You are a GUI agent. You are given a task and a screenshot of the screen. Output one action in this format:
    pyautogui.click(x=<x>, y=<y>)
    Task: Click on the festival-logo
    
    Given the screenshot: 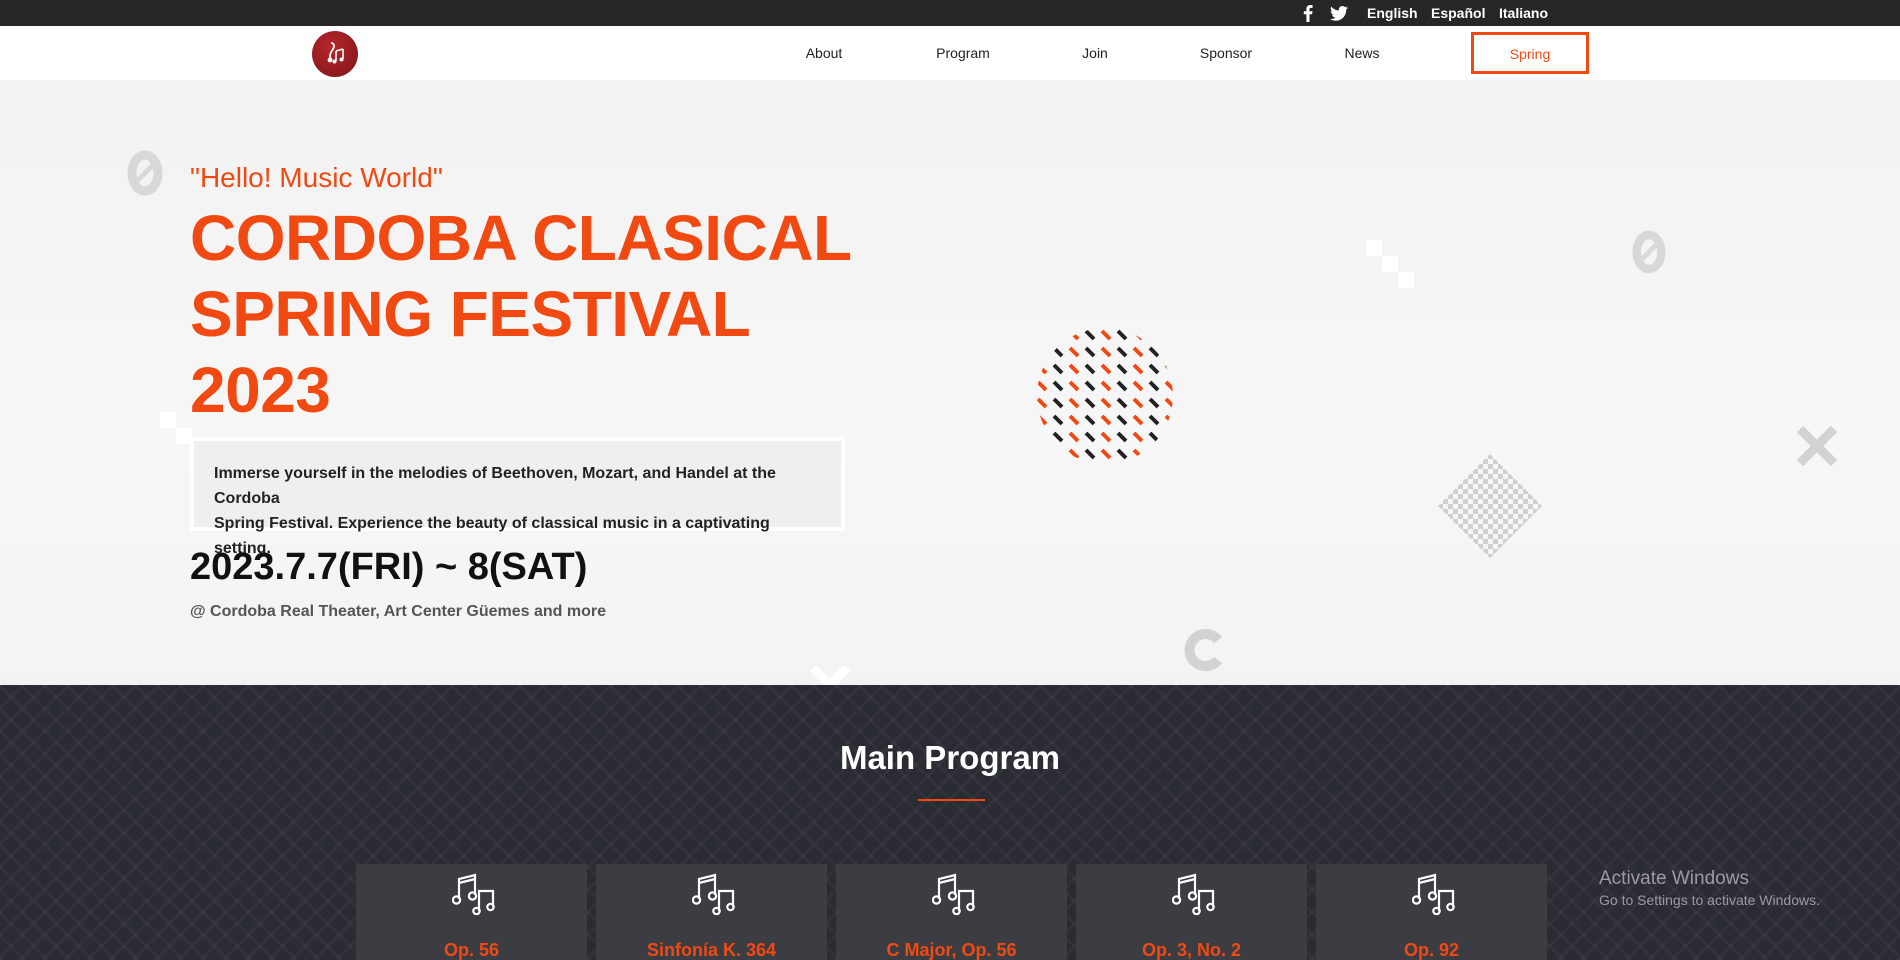 What is the action you would take?
    pyautogui.click(x=335, y=54)
    